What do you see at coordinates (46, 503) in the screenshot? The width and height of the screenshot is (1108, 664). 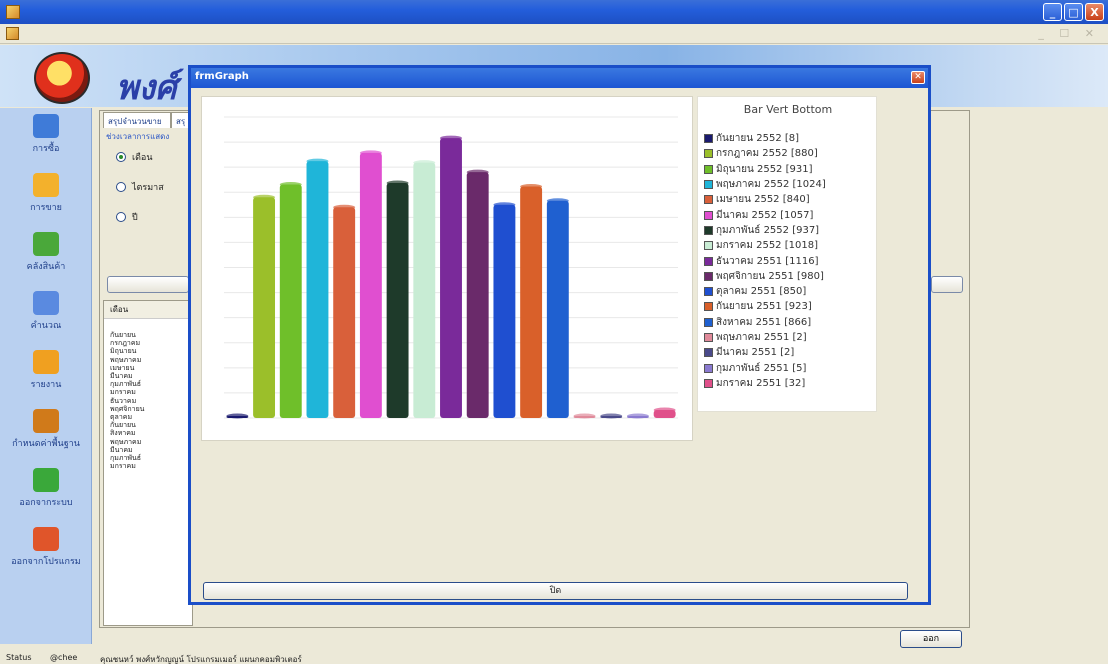 I see `sidebar-item-label: ออกจากระบบ` at bounding box center [46, 503].